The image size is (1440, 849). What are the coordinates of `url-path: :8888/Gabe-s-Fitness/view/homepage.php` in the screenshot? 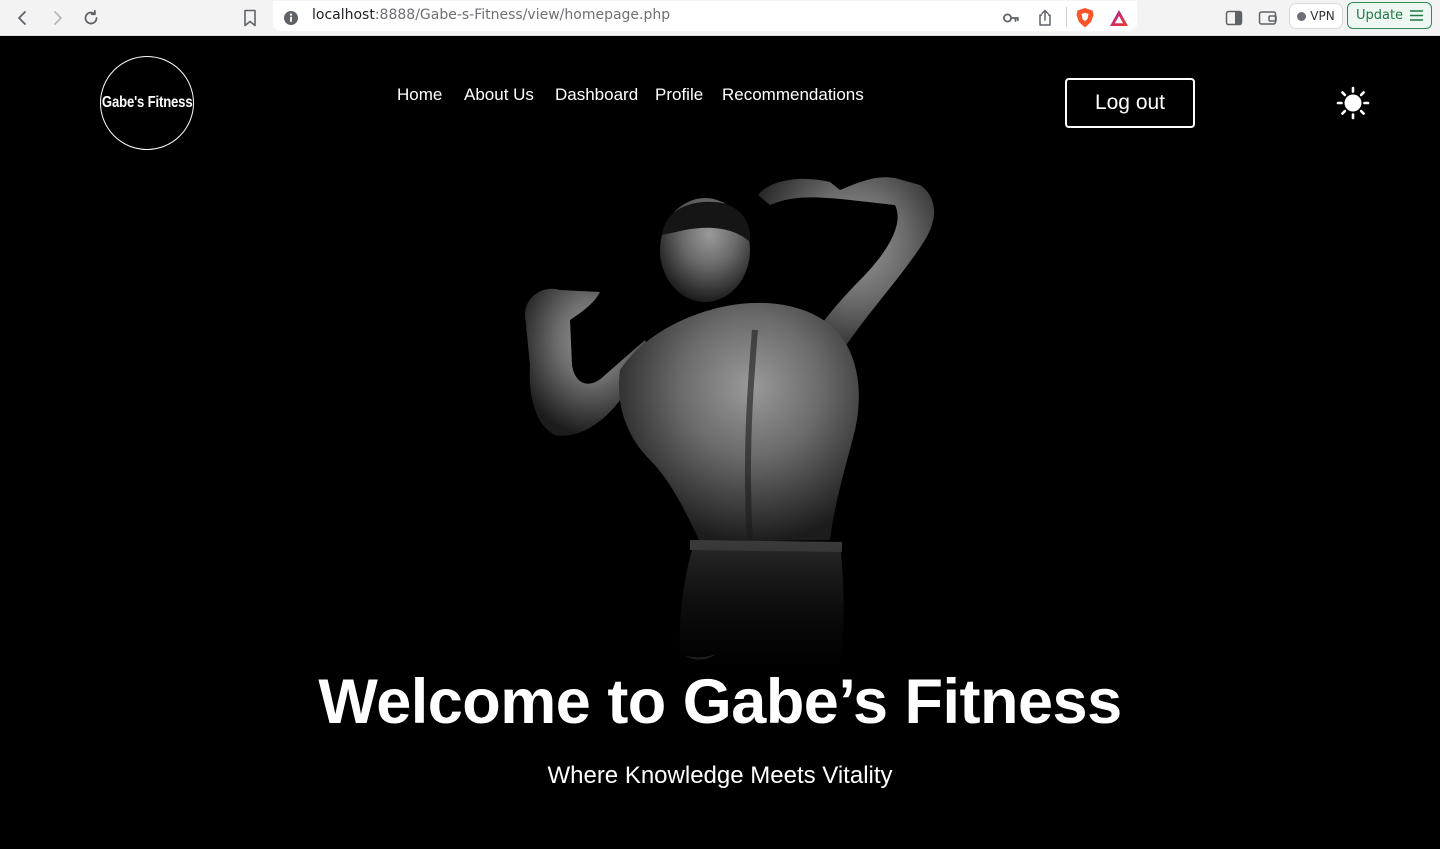 It's located at (522, 15).